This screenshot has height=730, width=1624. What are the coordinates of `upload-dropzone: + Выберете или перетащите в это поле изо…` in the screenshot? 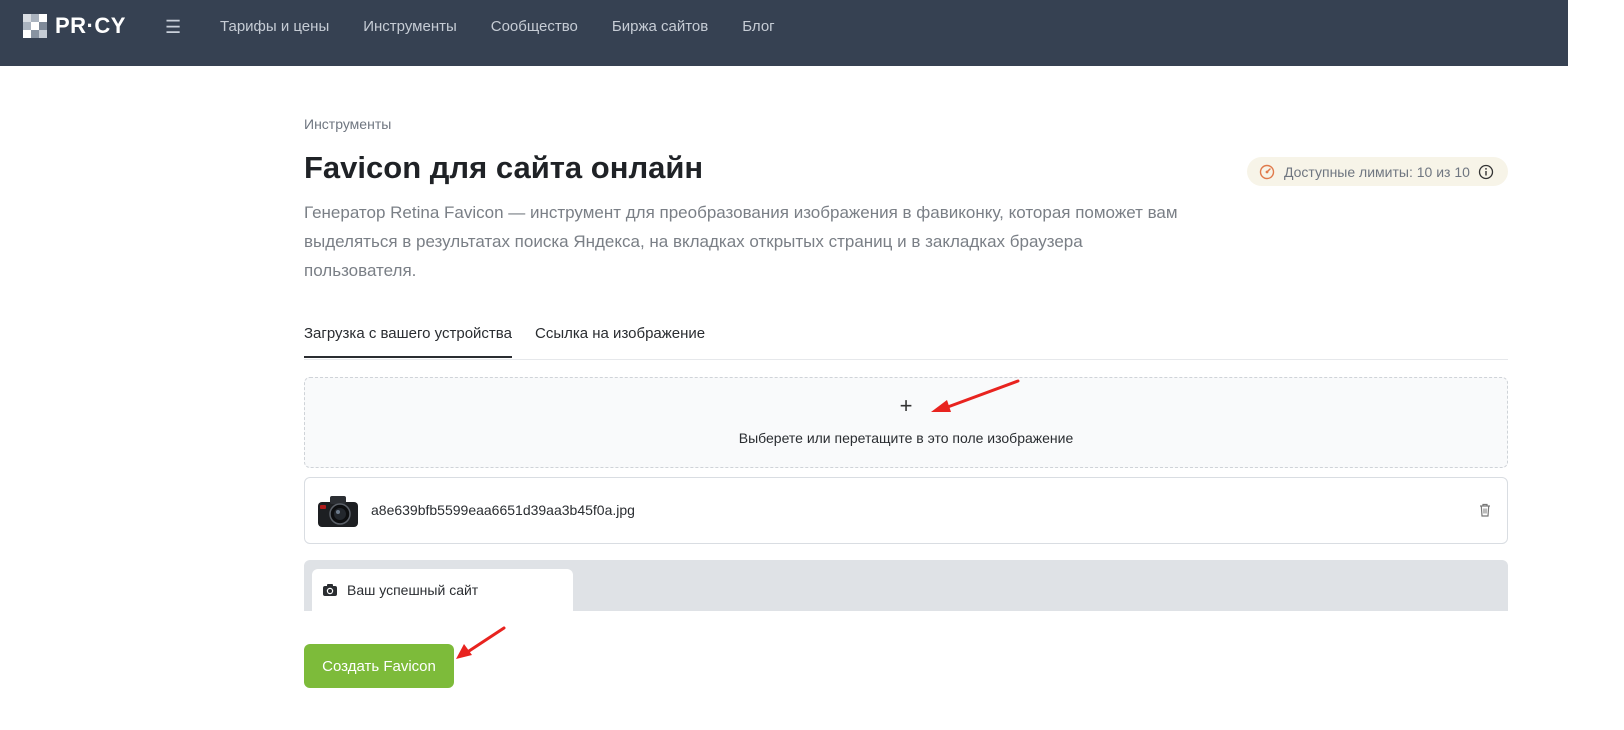 It's located at (906, 422).